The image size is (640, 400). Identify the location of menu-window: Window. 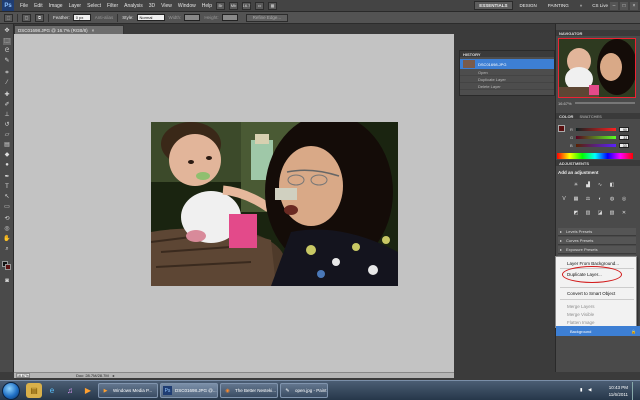
(187, 6).